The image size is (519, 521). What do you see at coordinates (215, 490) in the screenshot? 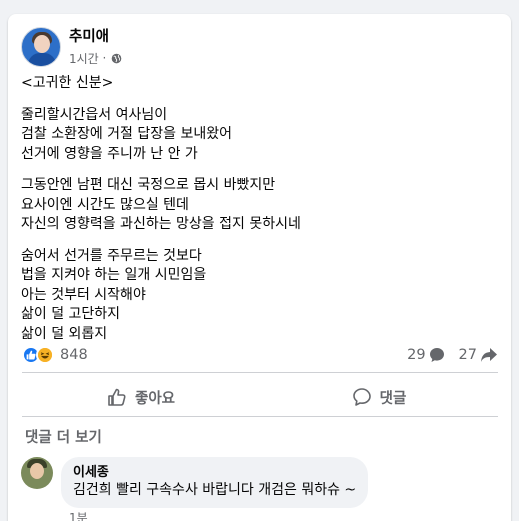
I see `comment-text: 김건희 빨리 구속수사 바랍니다 개검은 뭐하슈 ~` at bounding box center [215, 490].